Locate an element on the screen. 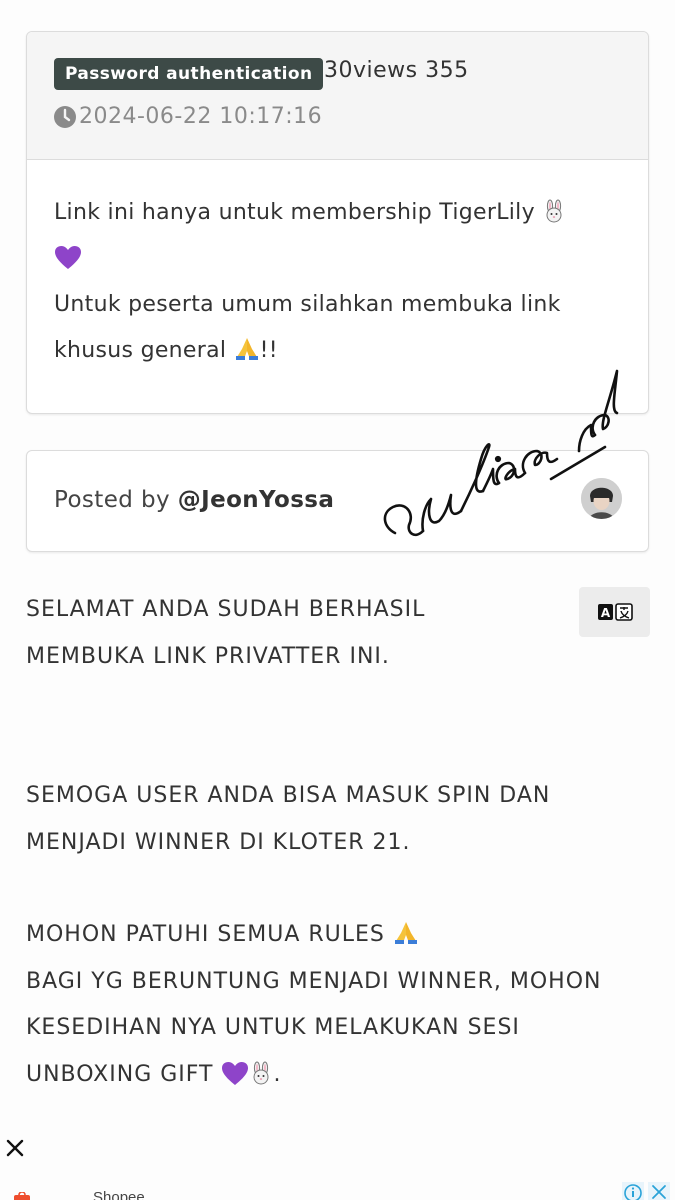 Image resolution: width=675 pixels, height=1200 pixels. author-handle: @JeonYossa is located at coordinates (256, 500).